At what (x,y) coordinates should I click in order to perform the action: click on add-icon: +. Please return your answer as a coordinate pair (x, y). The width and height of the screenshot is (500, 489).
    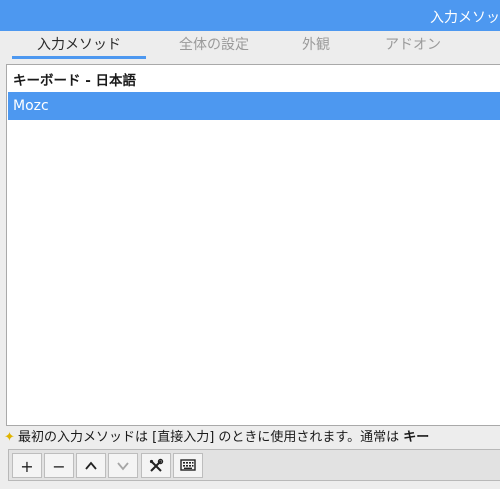
    Looking at the image, I should click on (27, 466).